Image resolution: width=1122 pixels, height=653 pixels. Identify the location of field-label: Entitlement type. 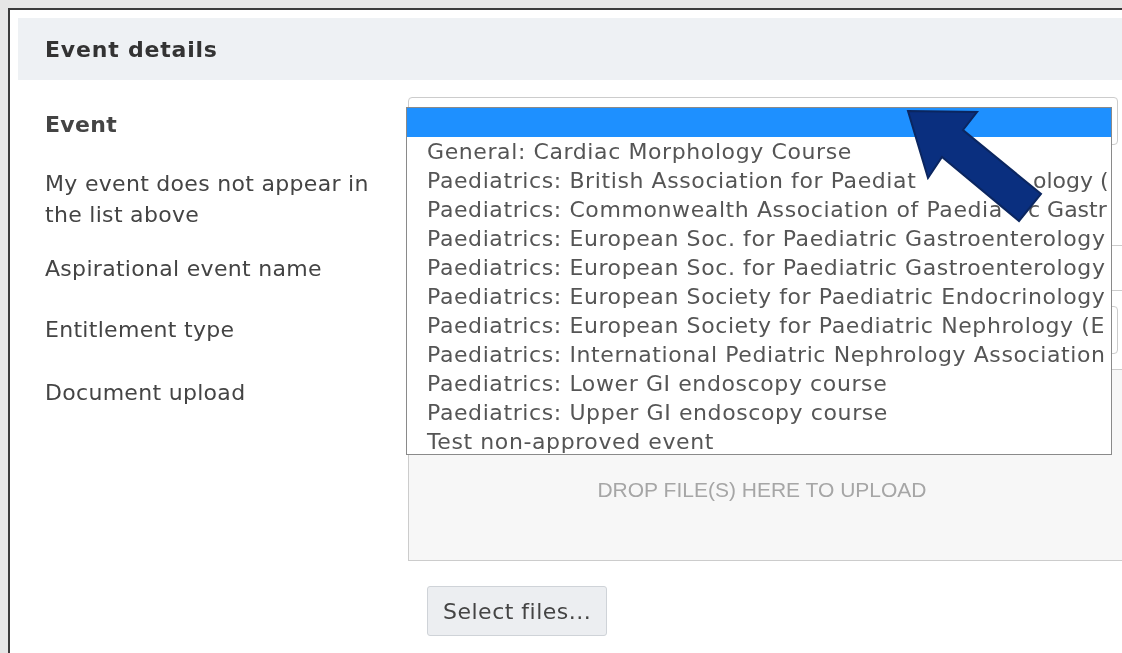
(140, 330).